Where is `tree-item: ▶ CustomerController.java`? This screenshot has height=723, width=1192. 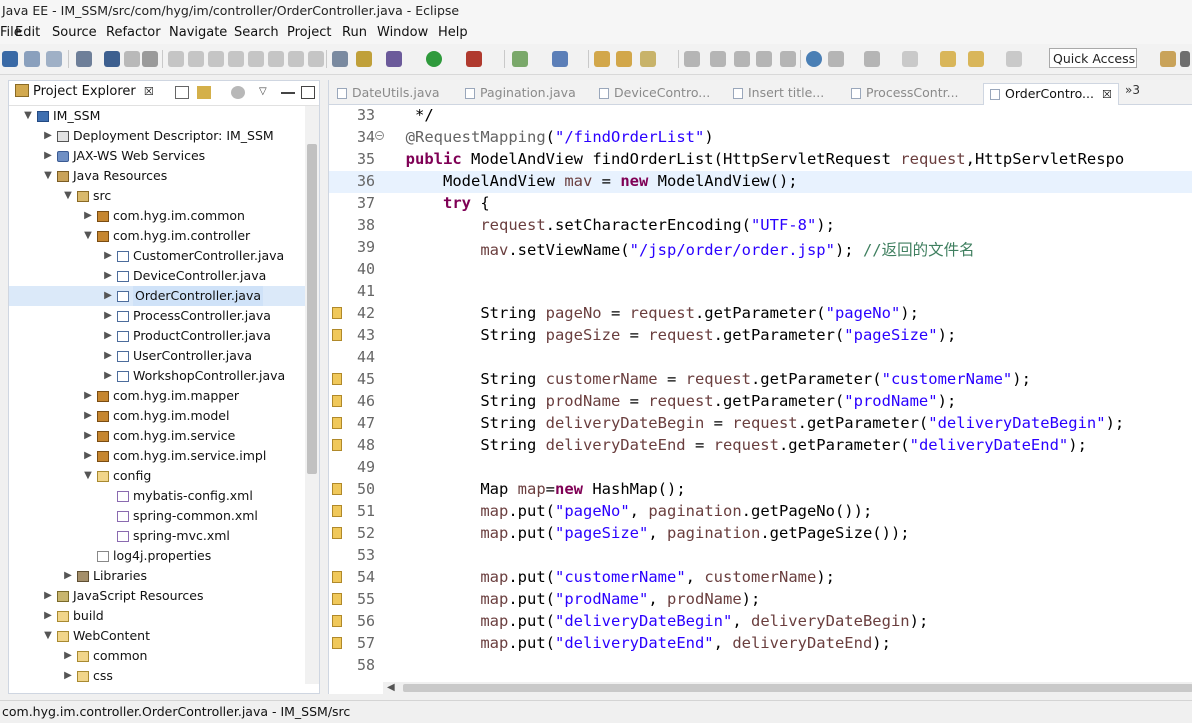
tree-item: ▶ CustomerController.java is located at coordinates (157, 256).